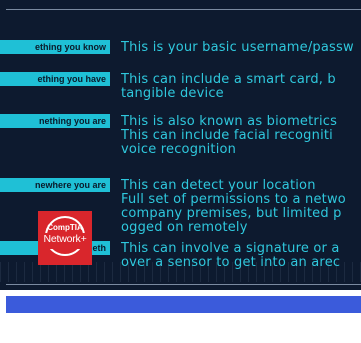  I want to click on factor-label-know: ething you know, so click(55, 47).